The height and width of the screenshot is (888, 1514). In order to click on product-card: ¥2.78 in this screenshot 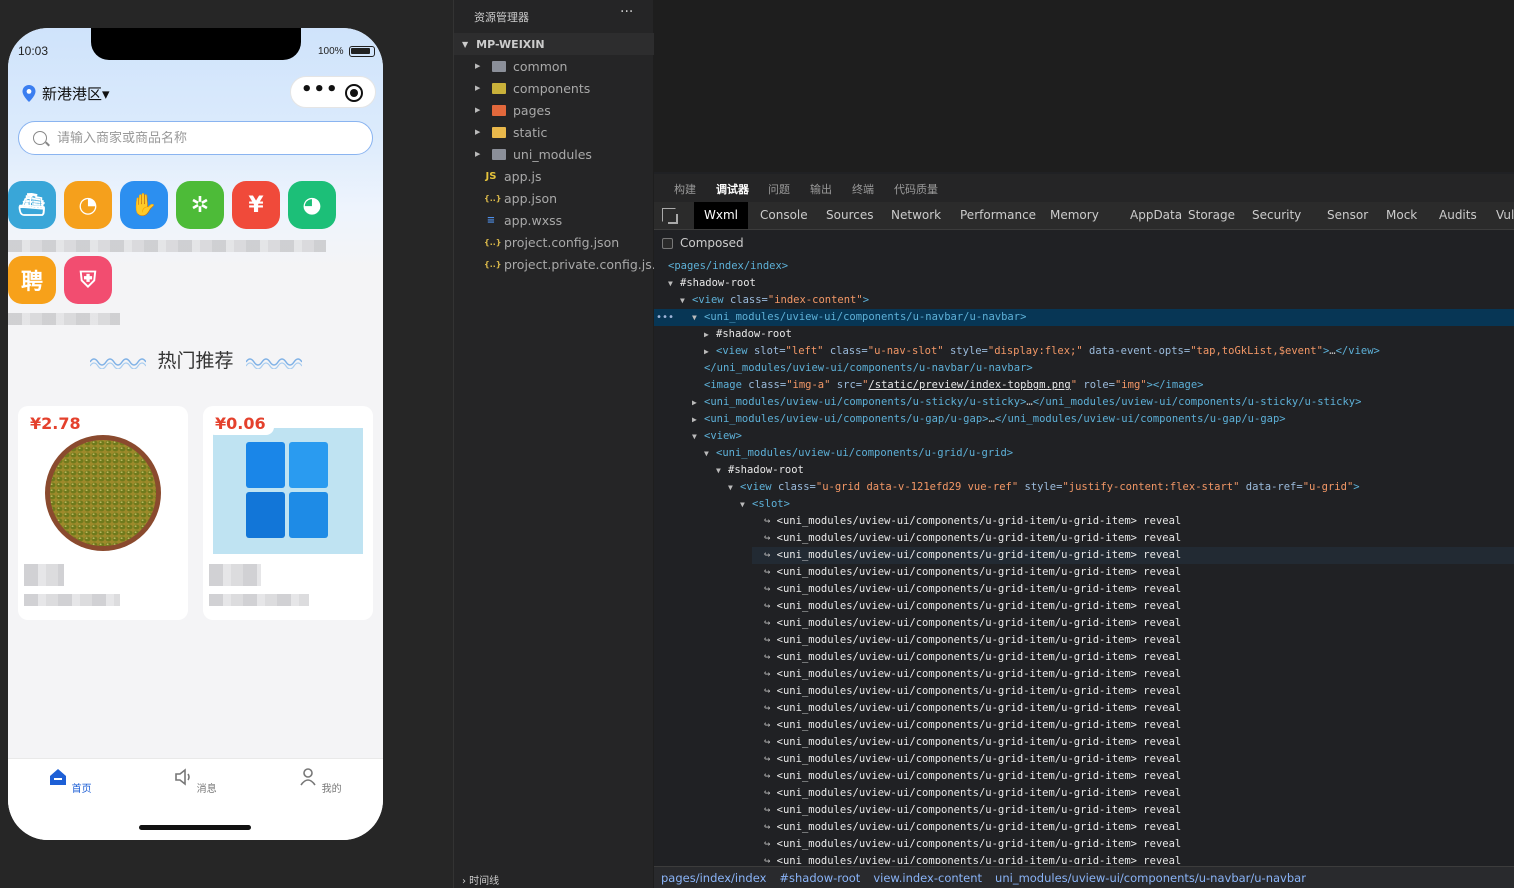, I will do `click(103, 513)`.